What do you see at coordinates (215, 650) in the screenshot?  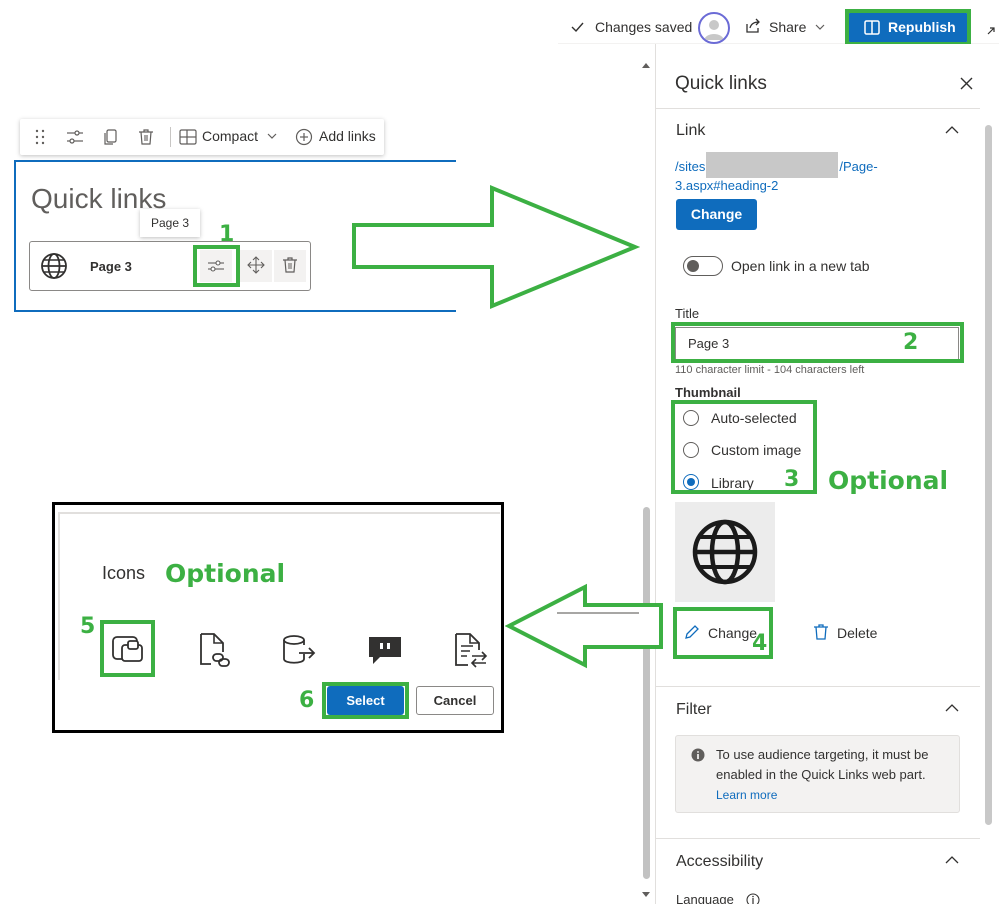 I see `document-link-icon` at bounding box center [215, 650].